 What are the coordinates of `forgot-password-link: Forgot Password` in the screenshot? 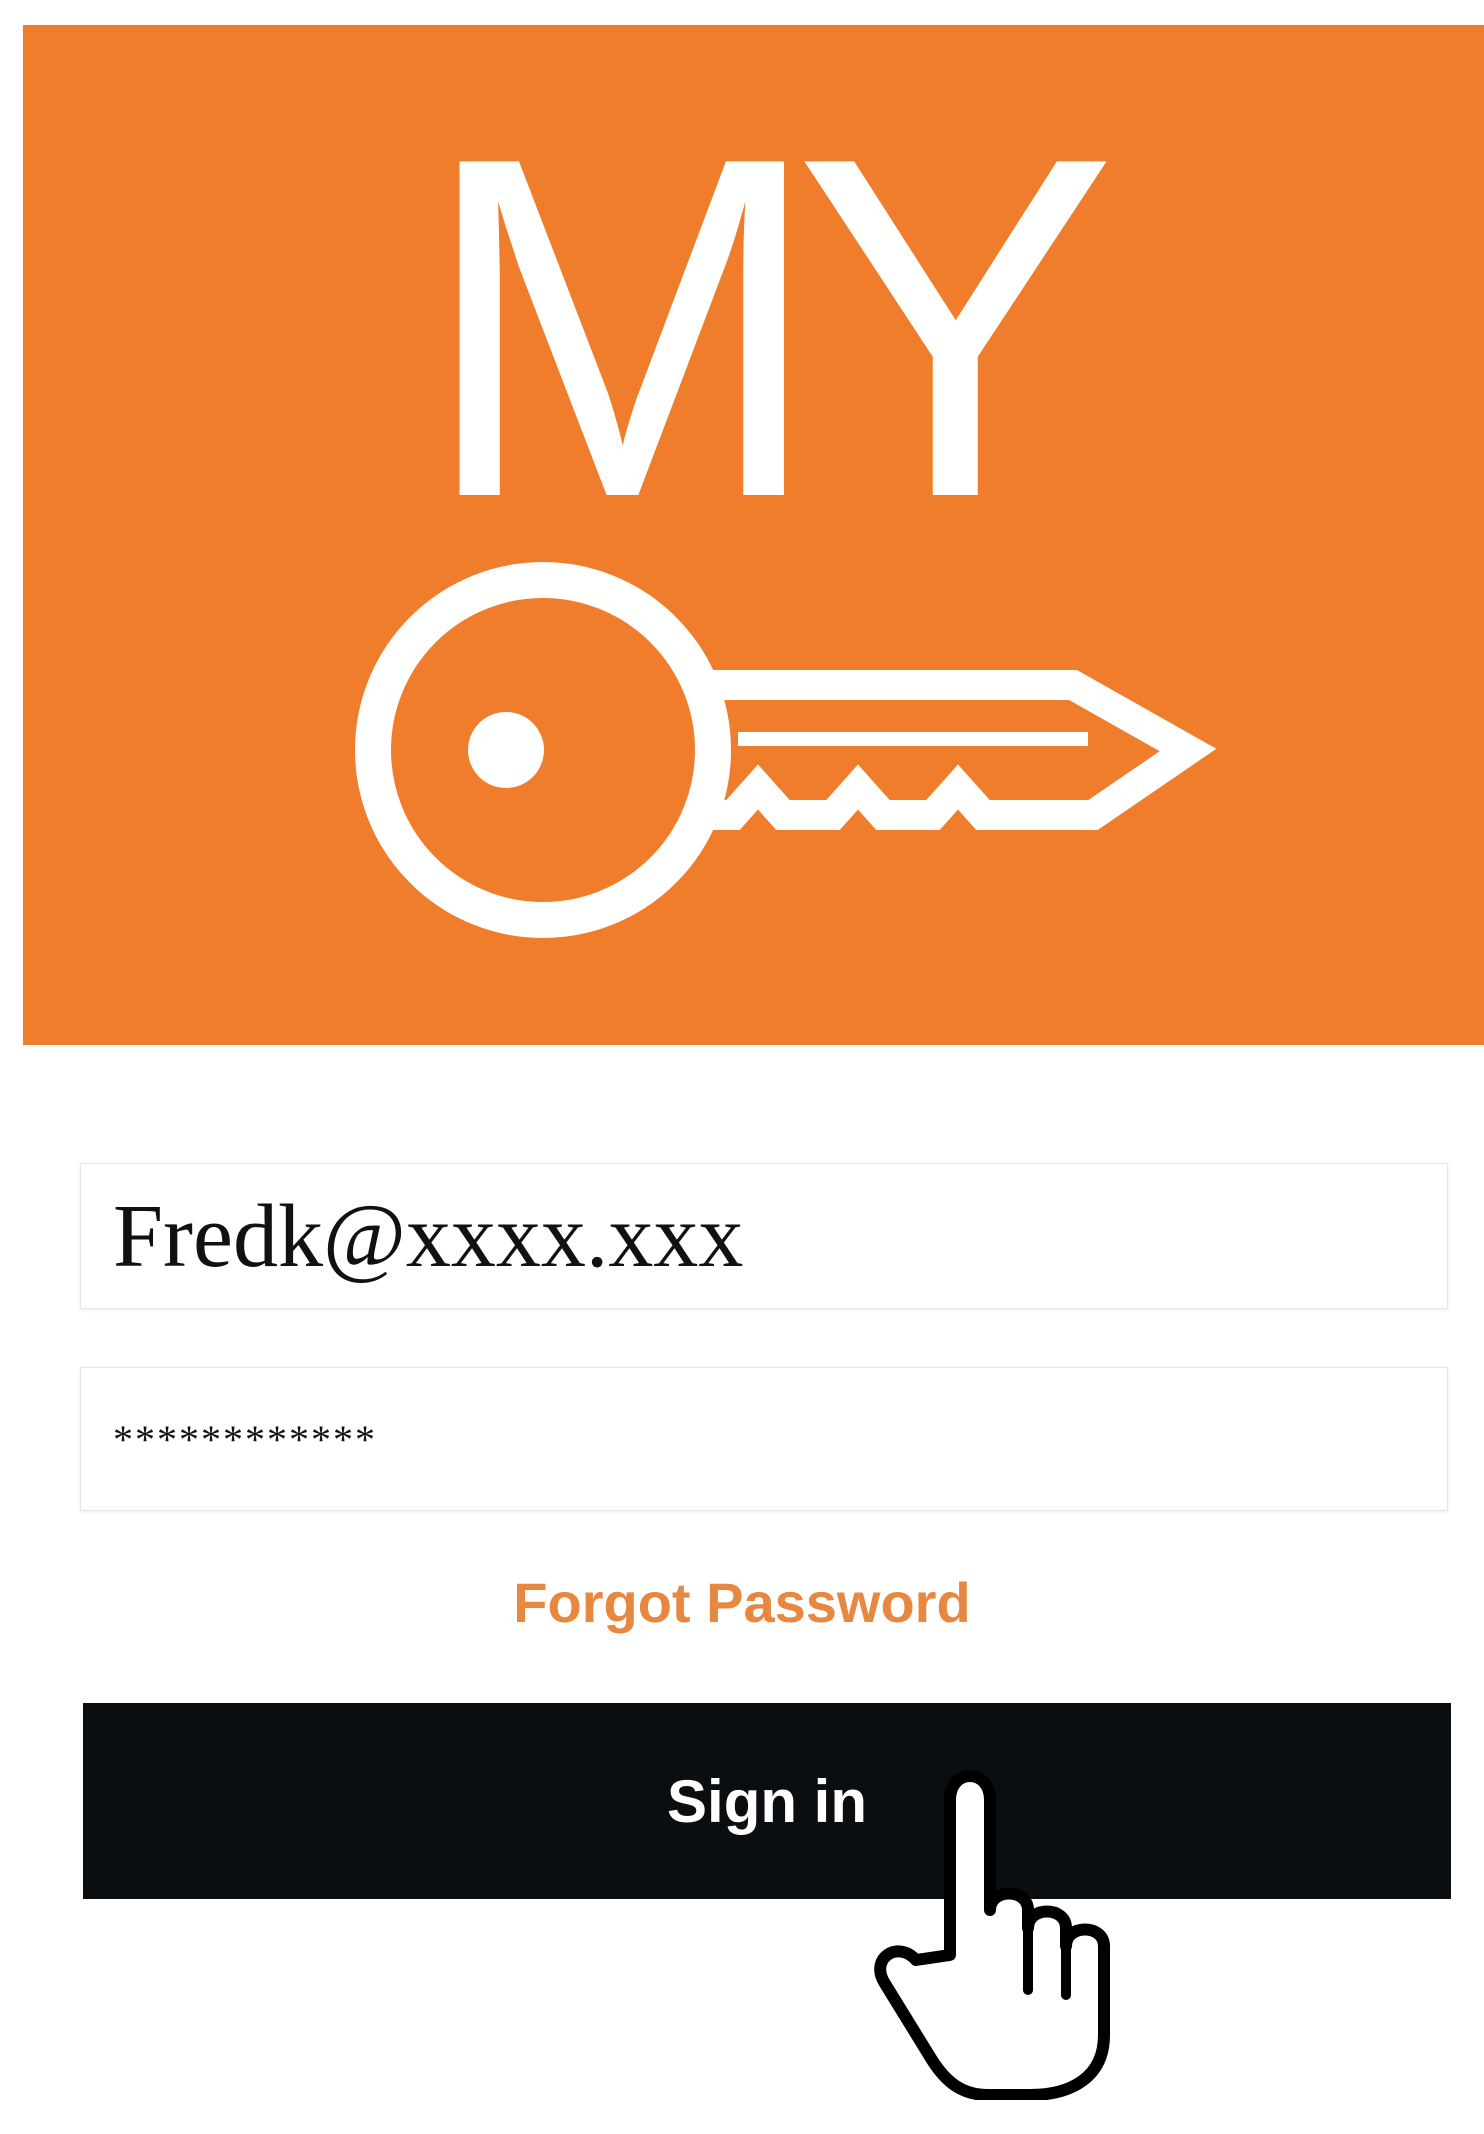 It's located at (742, 1602).